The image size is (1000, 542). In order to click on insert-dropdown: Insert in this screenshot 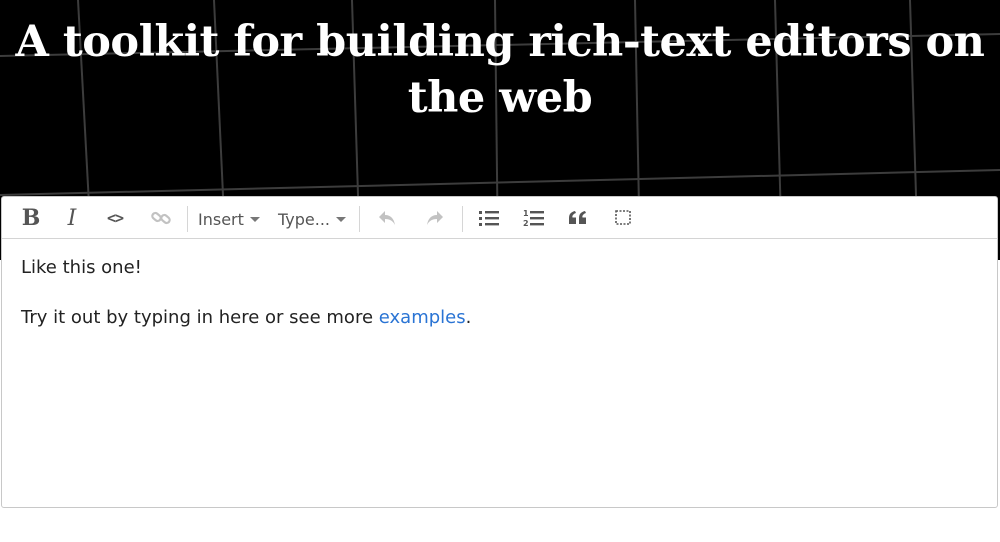, I will do `click(229, 219)`.